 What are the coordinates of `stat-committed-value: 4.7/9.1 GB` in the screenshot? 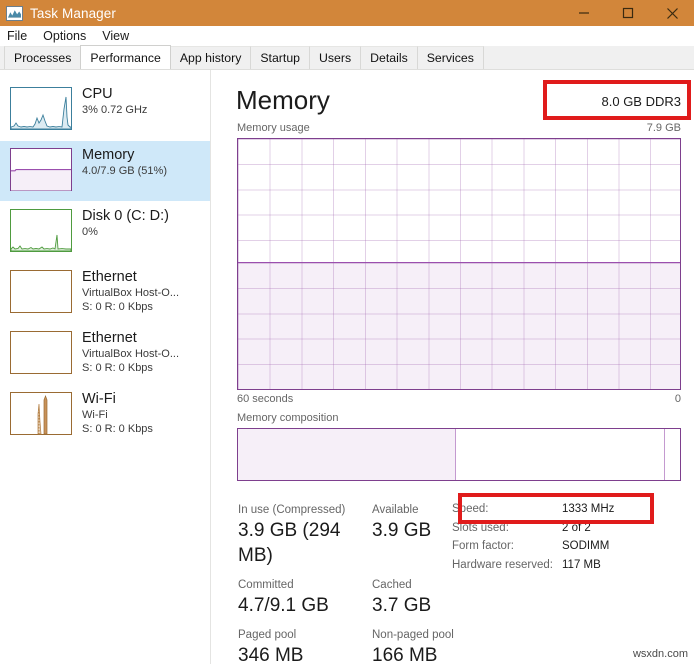 It's located at (283, 605).